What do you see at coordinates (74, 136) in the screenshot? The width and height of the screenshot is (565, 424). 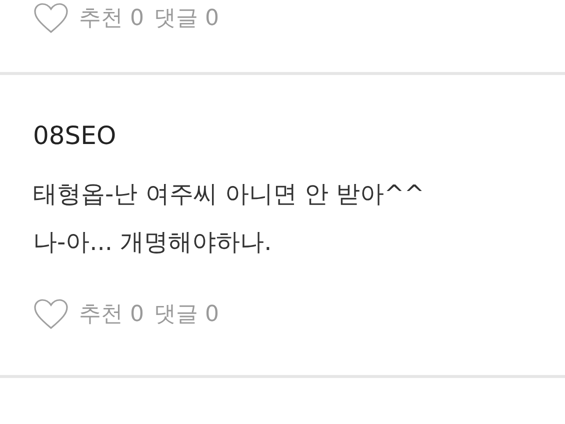 I see `comment-author: 08SEO` at bounding box center [74, 136].